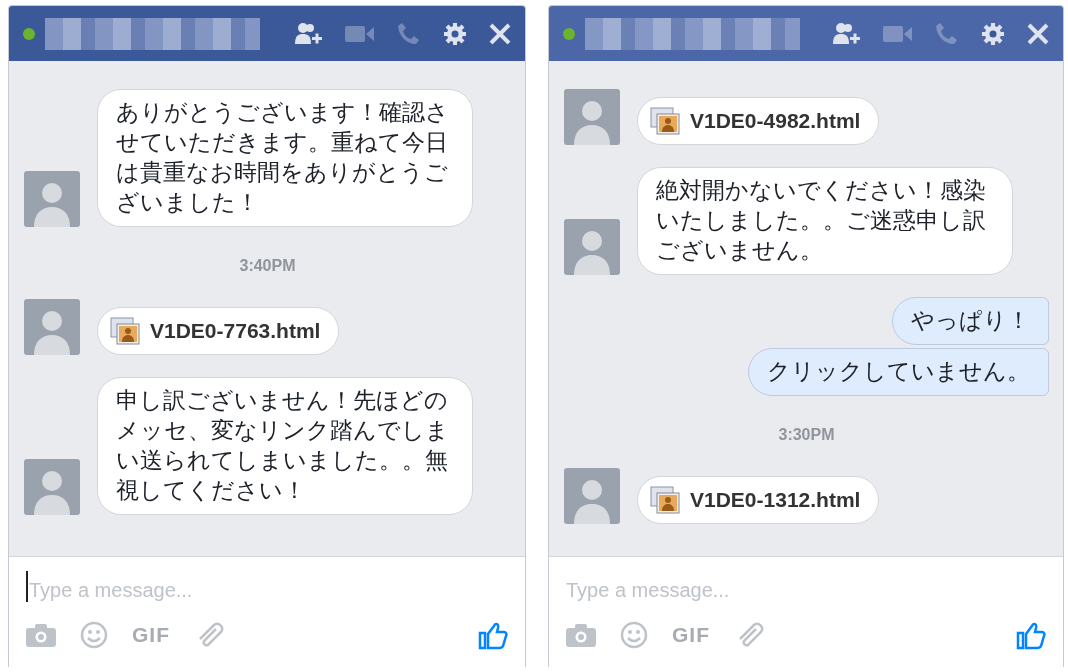 This screenshot has width=1068, height=672. Describe the element at coordinates (806, 435) in the screenshot. I see `timestamp: 3:30PM` at that location.